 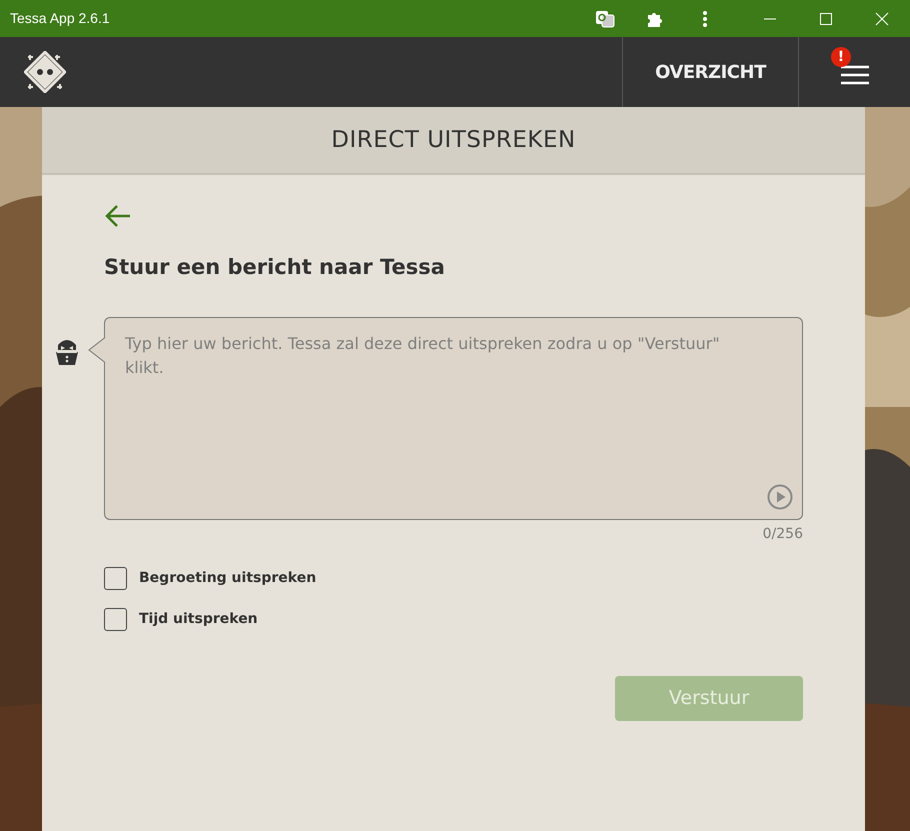 What do you see at coordinates (198, 620) in the screenshot?
I see `checkbox-label: Tijd uitspreken` at bounding box center [198, 620].